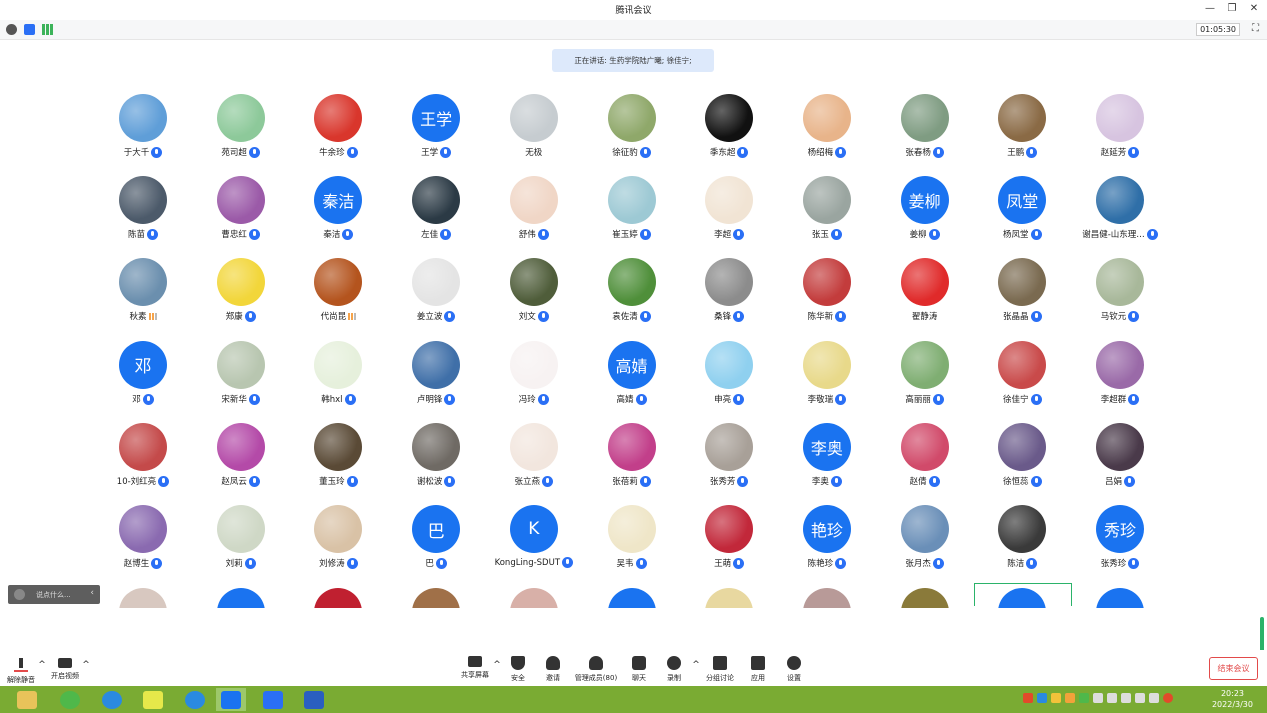 The width and height of the screenshot is (1267, 713). I want to click on network-signal-icon, so click(47, 29).